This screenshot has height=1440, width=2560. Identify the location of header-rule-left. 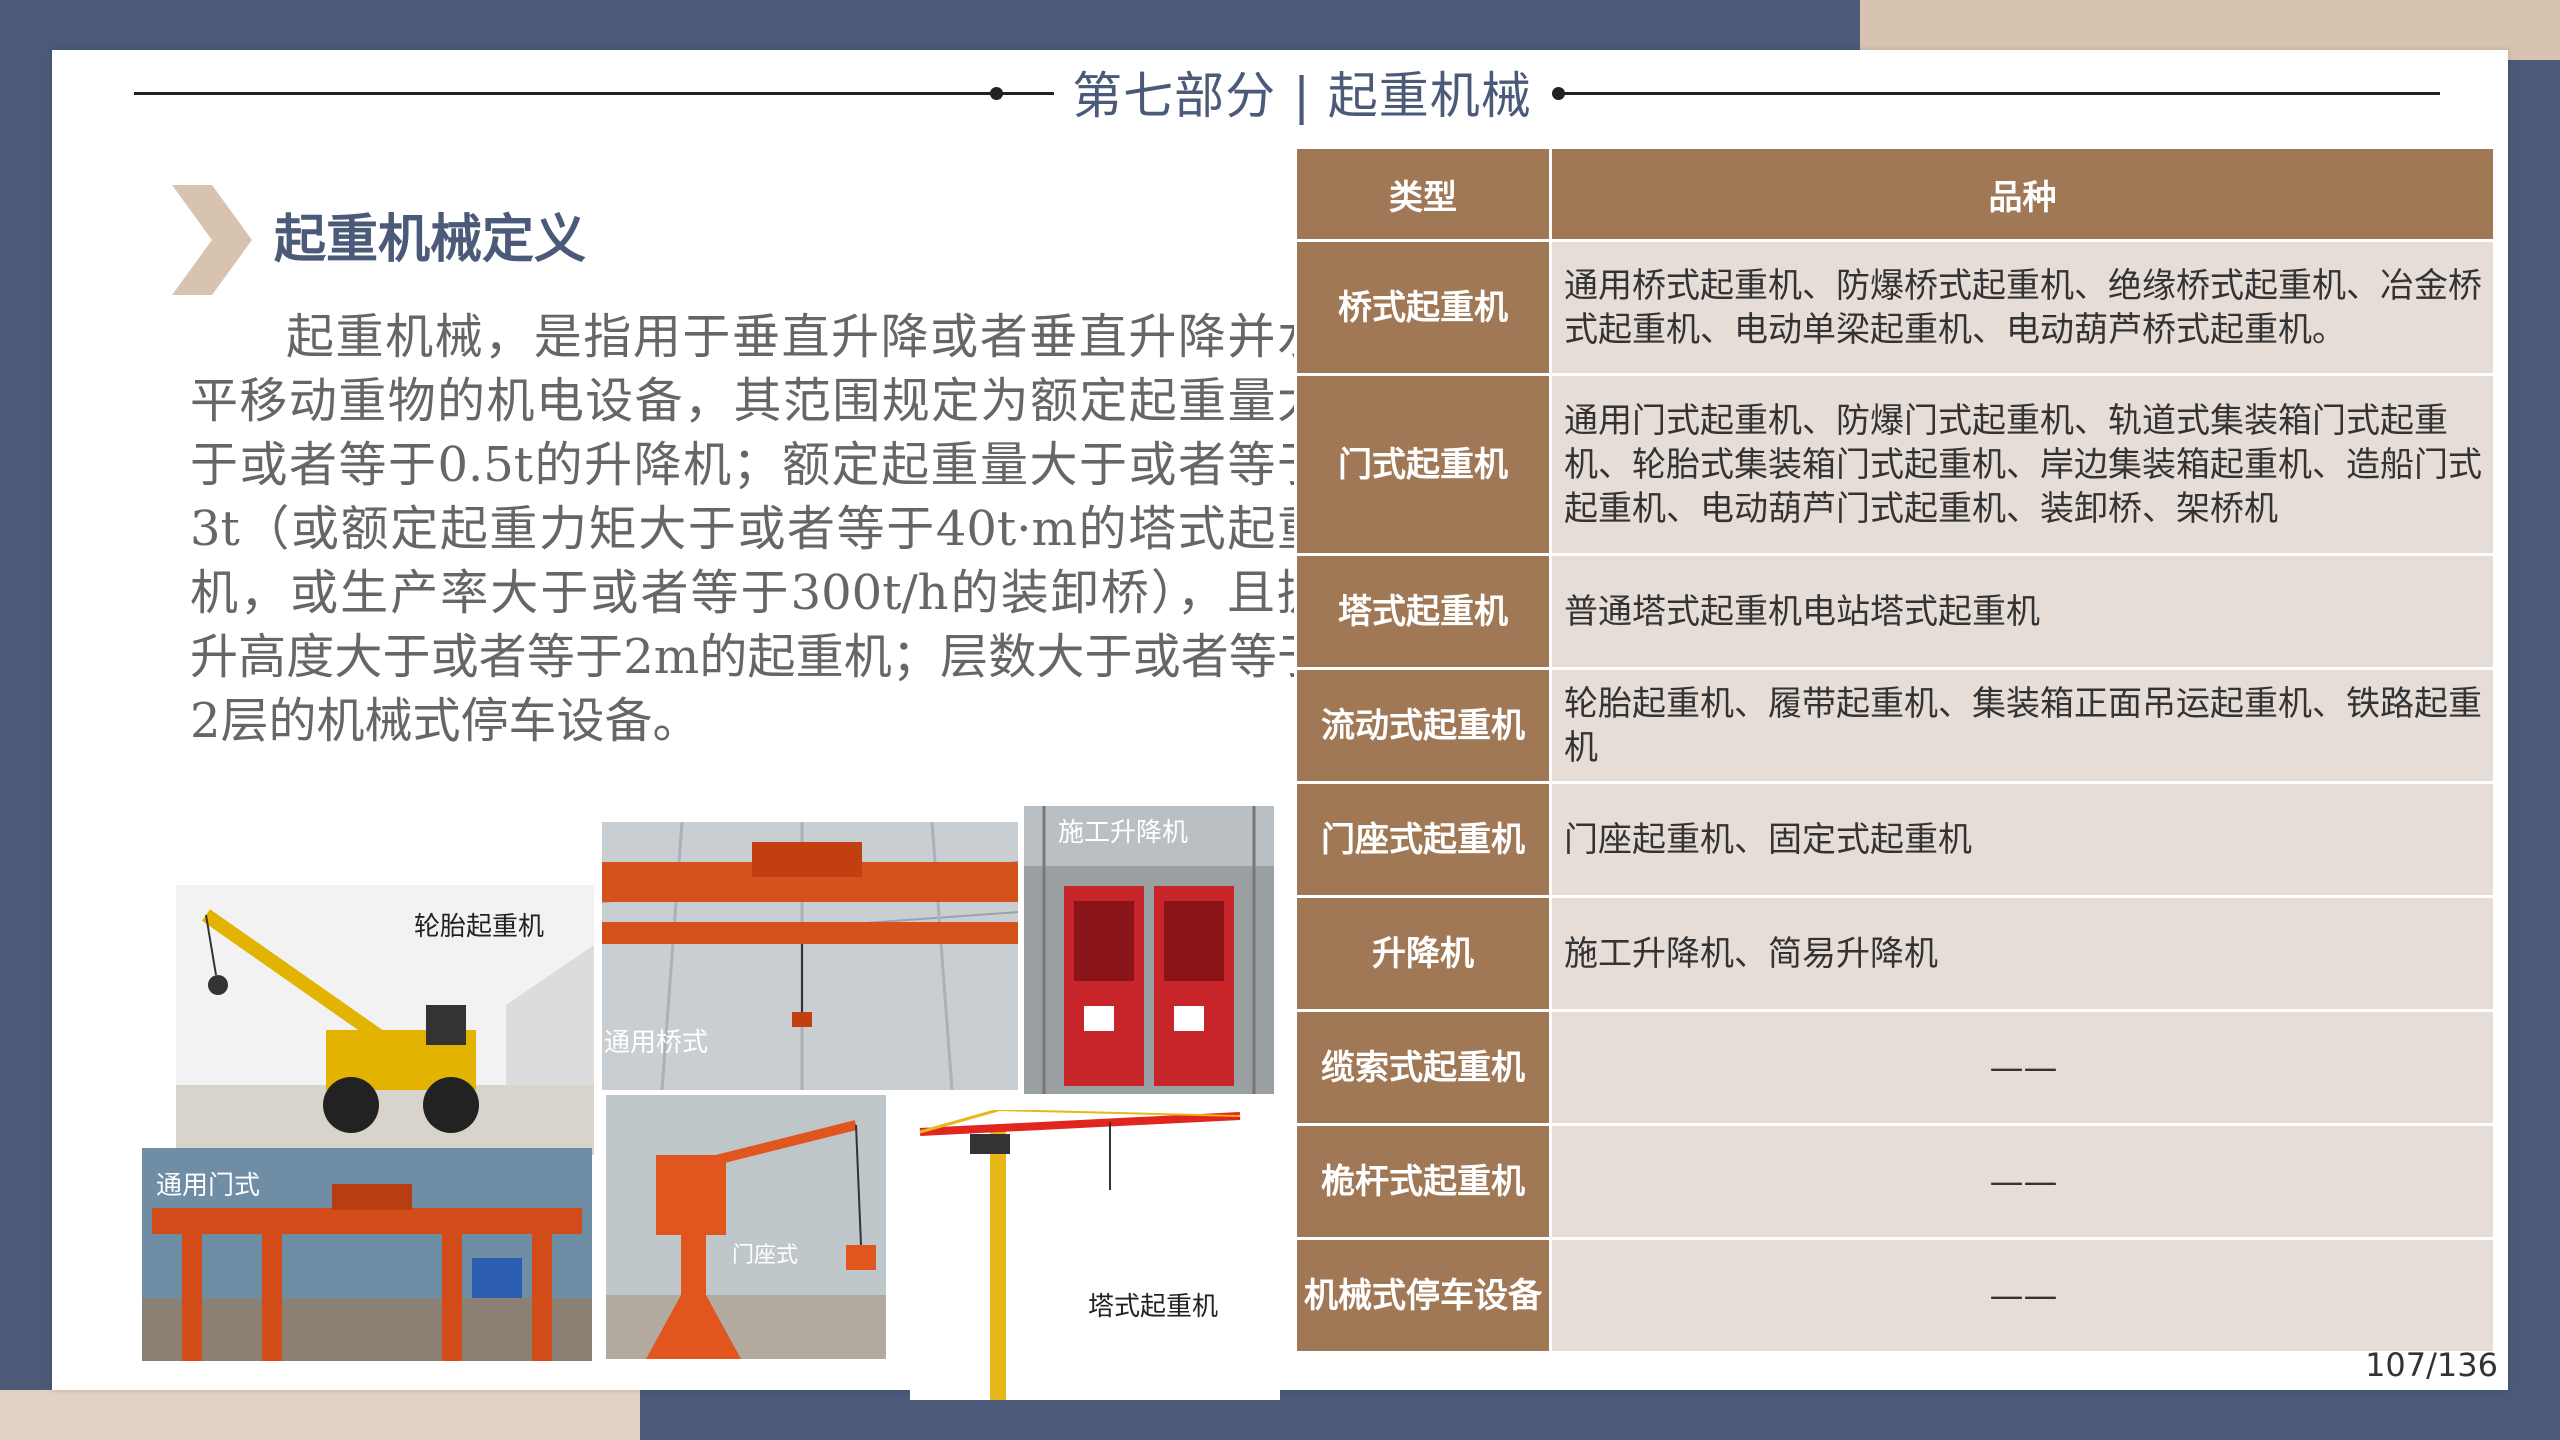
(594, 93).